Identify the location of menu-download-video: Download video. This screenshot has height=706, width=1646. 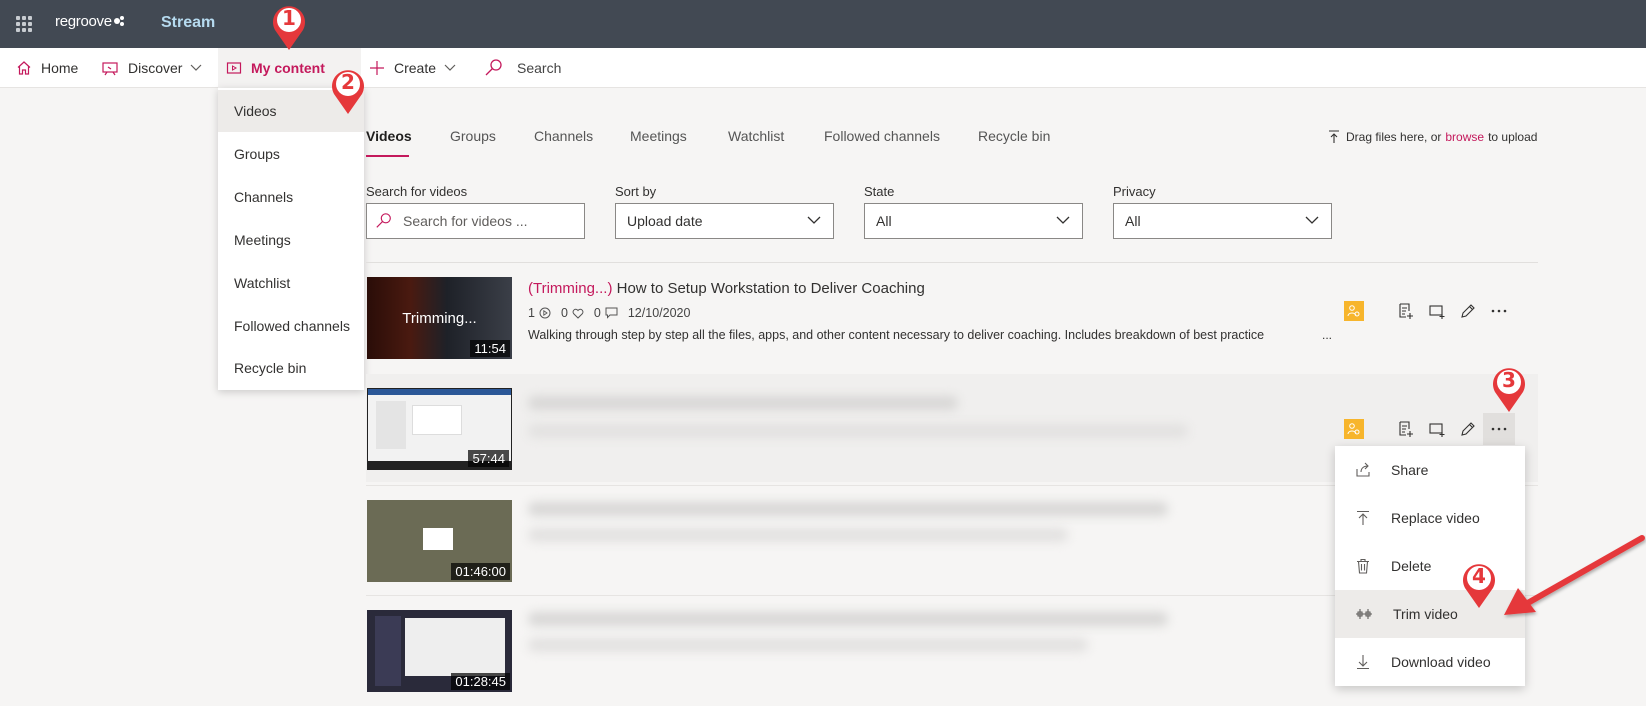
(1430, 662).